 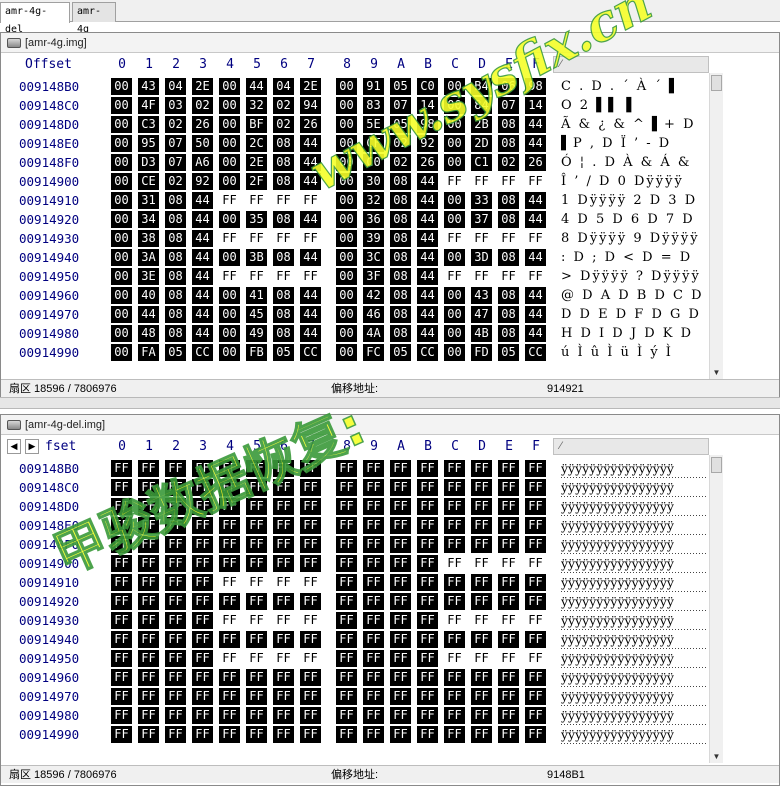 What do you see at coordinates (202, 143) in the screenshot?
I see `hex-byte: 50` at bounding box center [202, 143].